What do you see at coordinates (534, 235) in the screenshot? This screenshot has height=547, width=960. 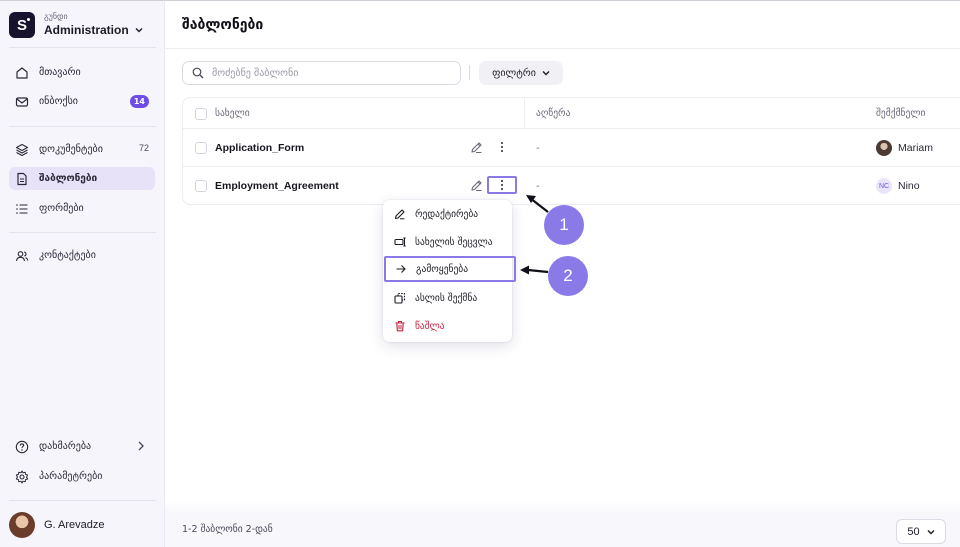 I see `annotation-arrows` at bounding box center [534, 235].